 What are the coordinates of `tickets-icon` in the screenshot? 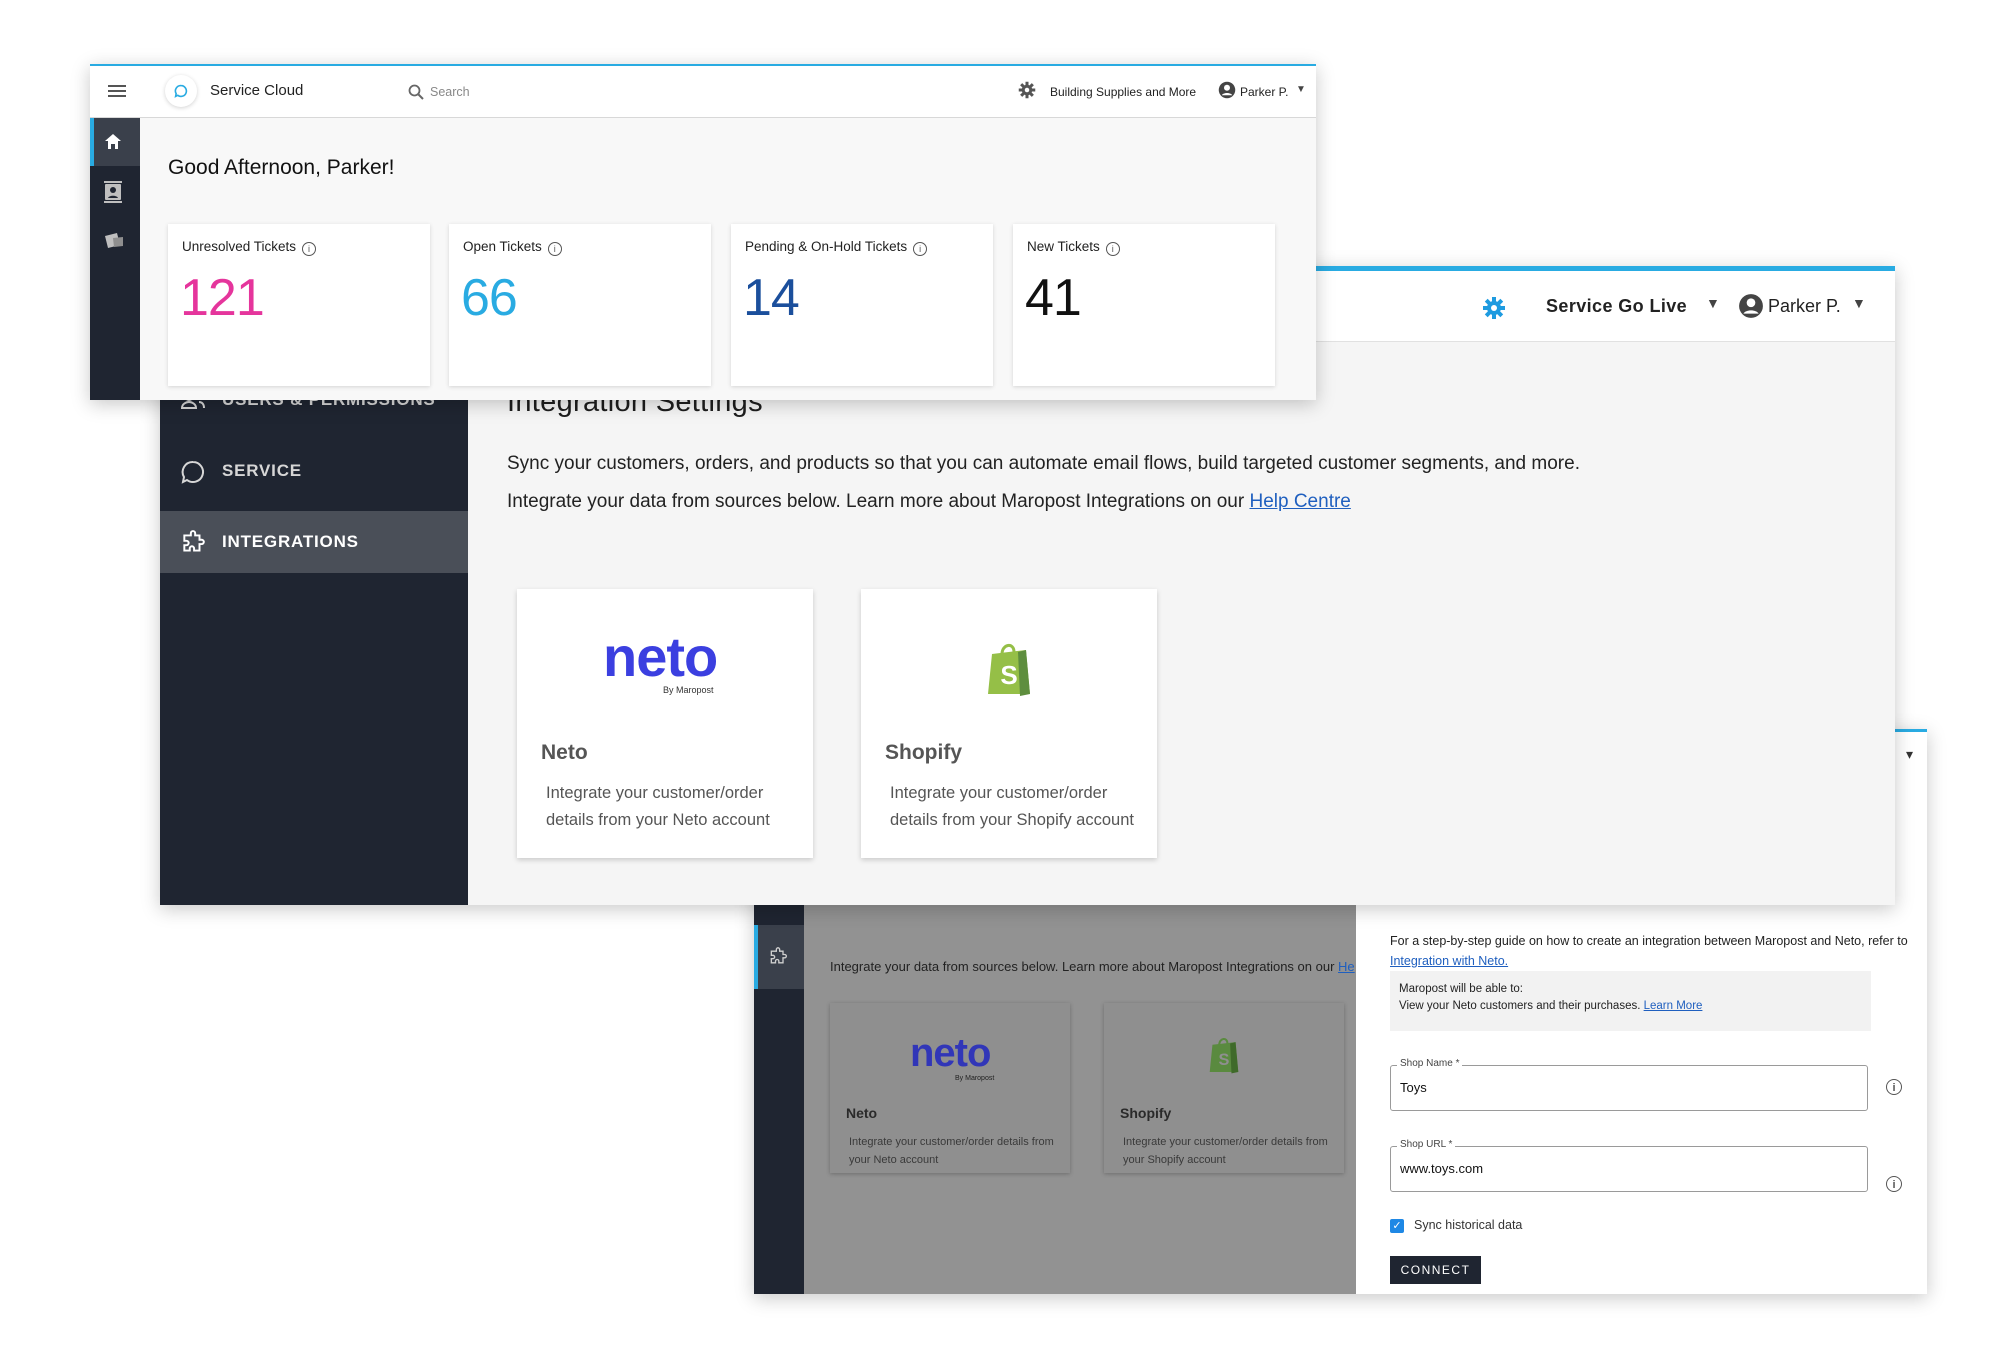 It's located at (114, 241).